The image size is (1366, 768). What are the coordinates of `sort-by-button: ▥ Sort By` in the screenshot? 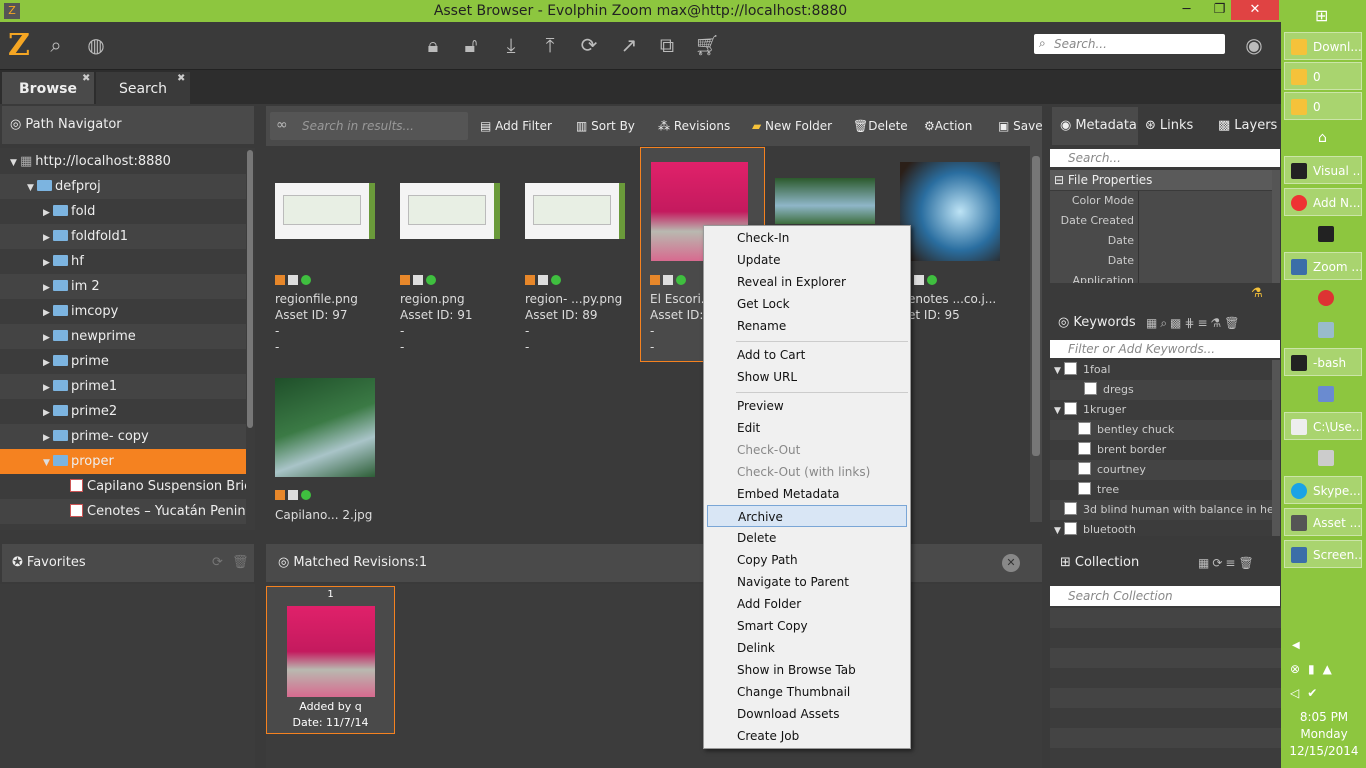 It's located at (605, 126).